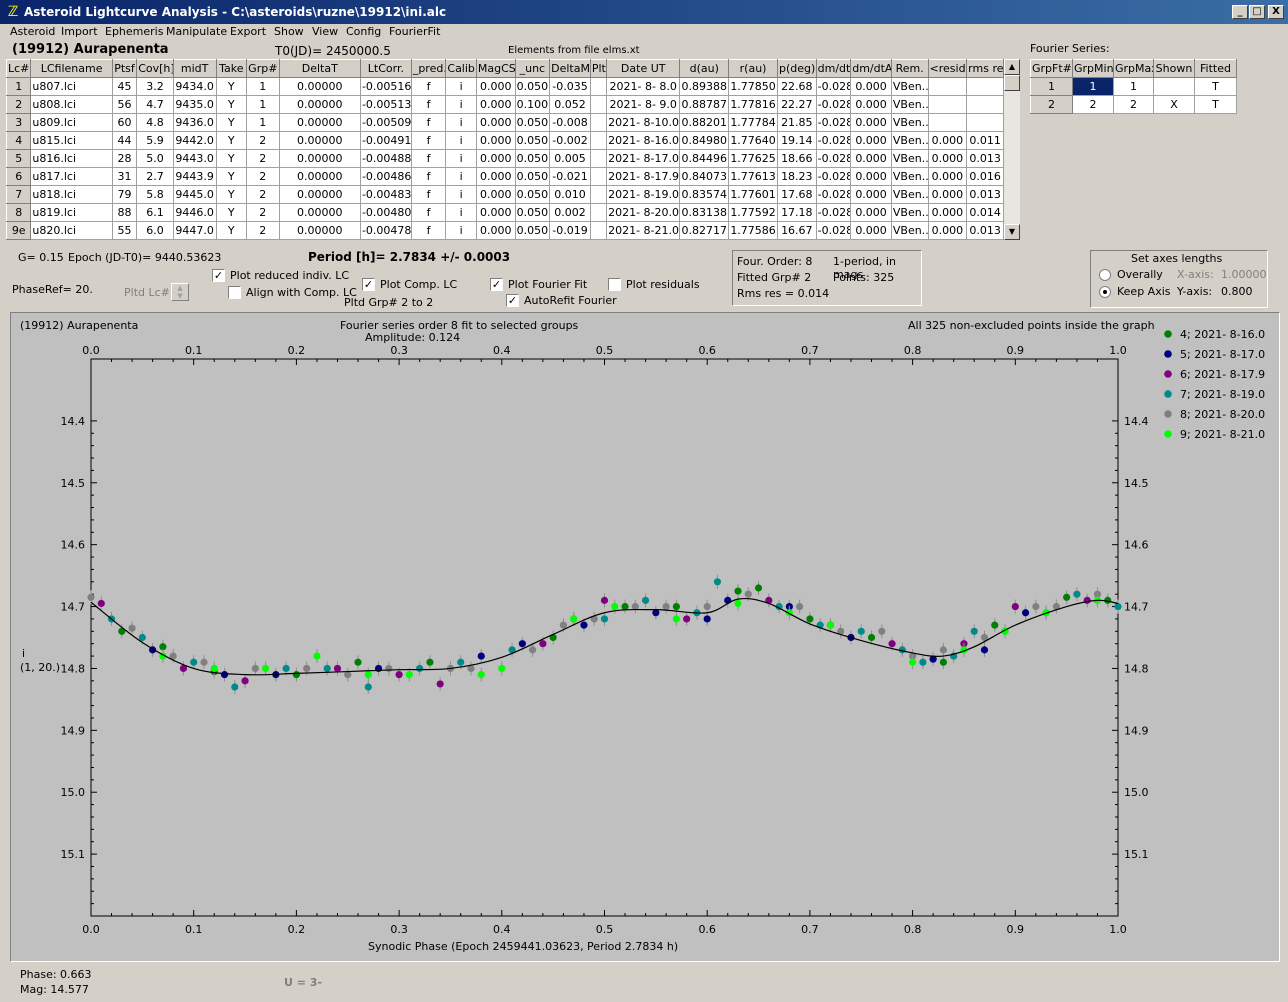  Describe the element at coordinates (73, 483) in the screenshot. I see `y-tick-label: 14.5` at that location.